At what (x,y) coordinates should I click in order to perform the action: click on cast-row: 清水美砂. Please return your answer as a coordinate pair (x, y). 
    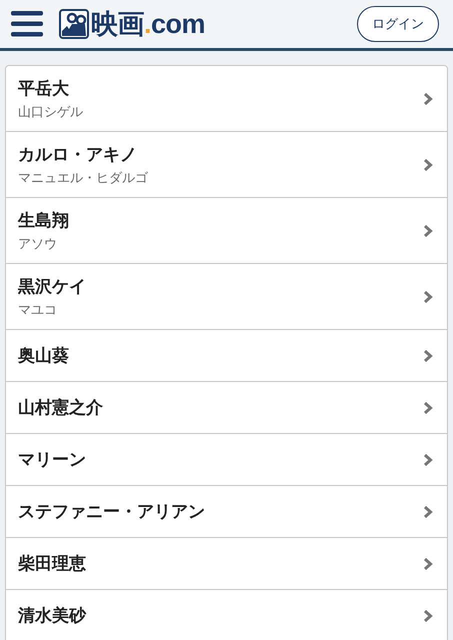
    Looking at the image, I should click on (226, 615).